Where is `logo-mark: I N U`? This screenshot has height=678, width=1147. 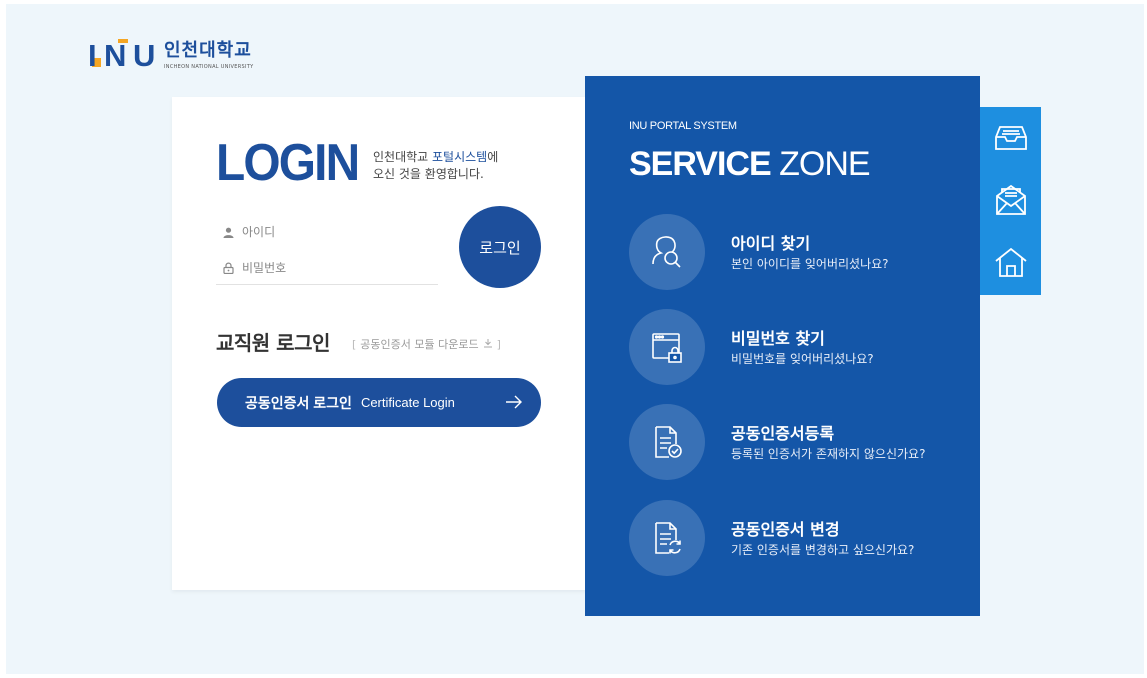 logo-mark: I N U is located at coordinates (124, 56).